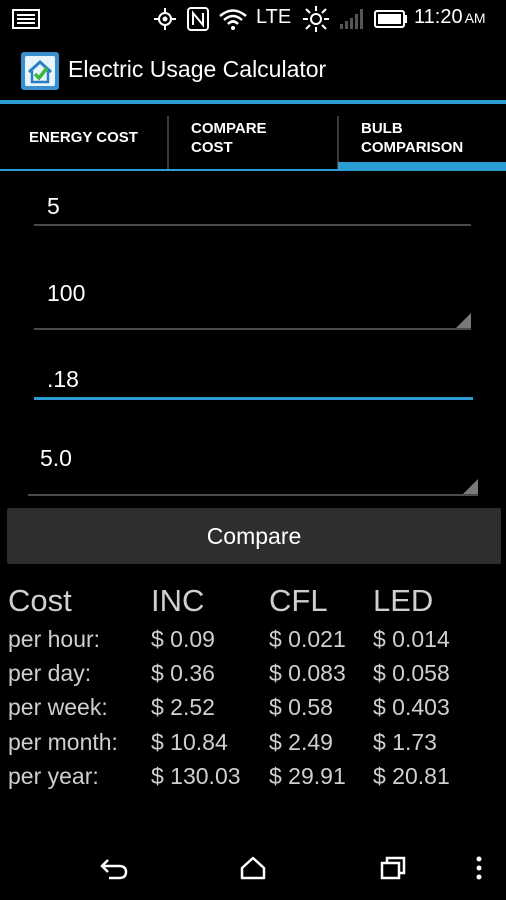 This screenshot has height=900, width=506. I want to click on row-label: per week:, so click(58, 707).